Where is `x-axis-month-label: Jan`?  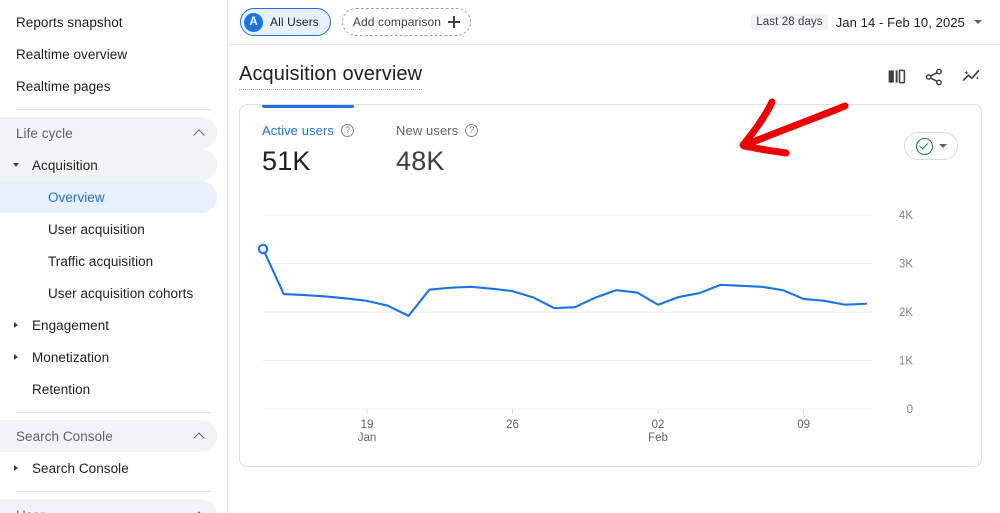
x-axis-month-label: Jan is located at coordinates (367, 438).